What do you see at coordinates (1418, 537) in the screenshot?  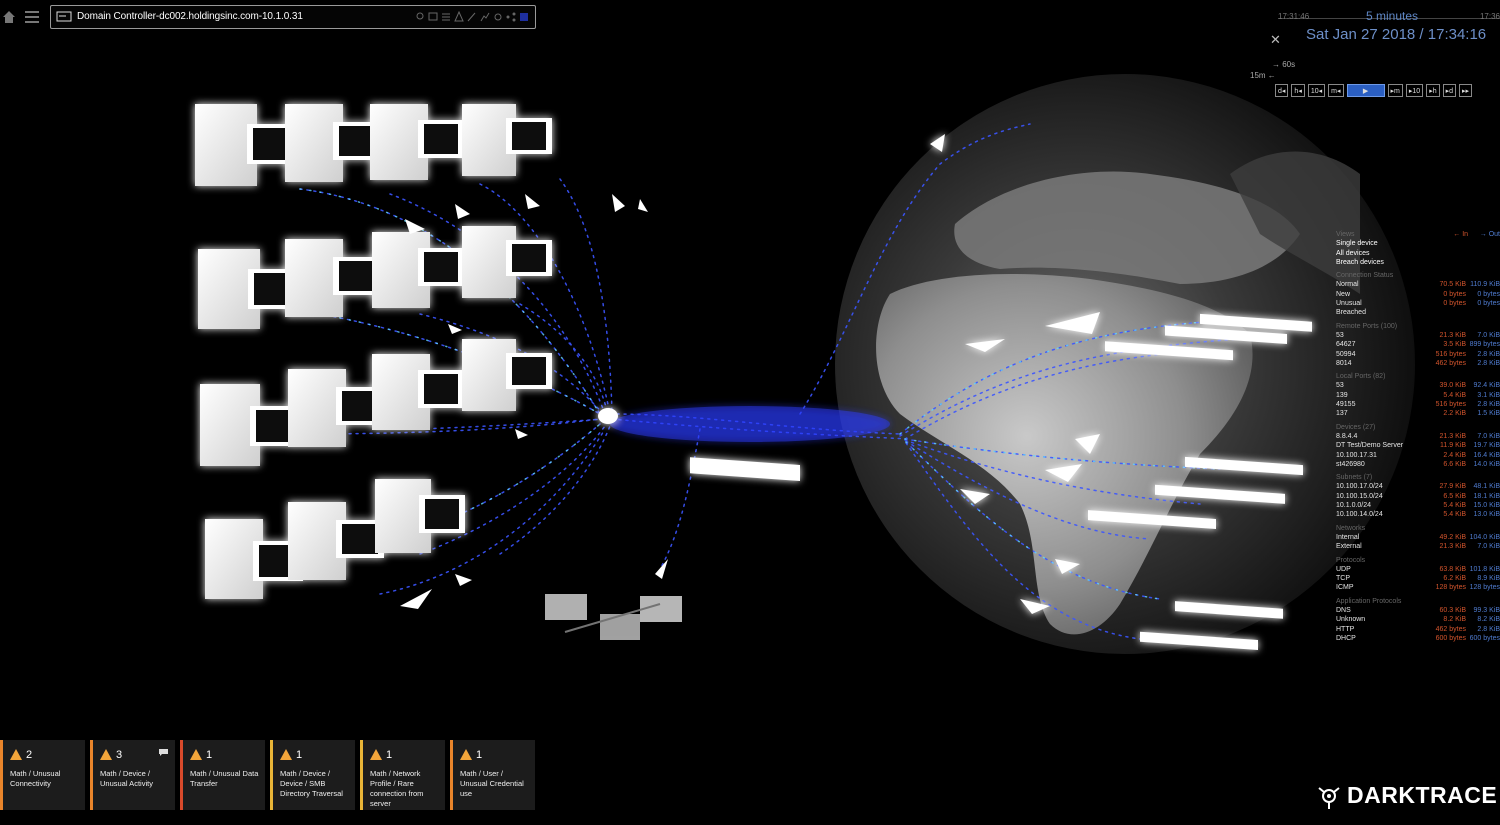 I see `stats-row: Internal 49.2 KiB 104.0 KiB` at bounding box center [1418, 537].